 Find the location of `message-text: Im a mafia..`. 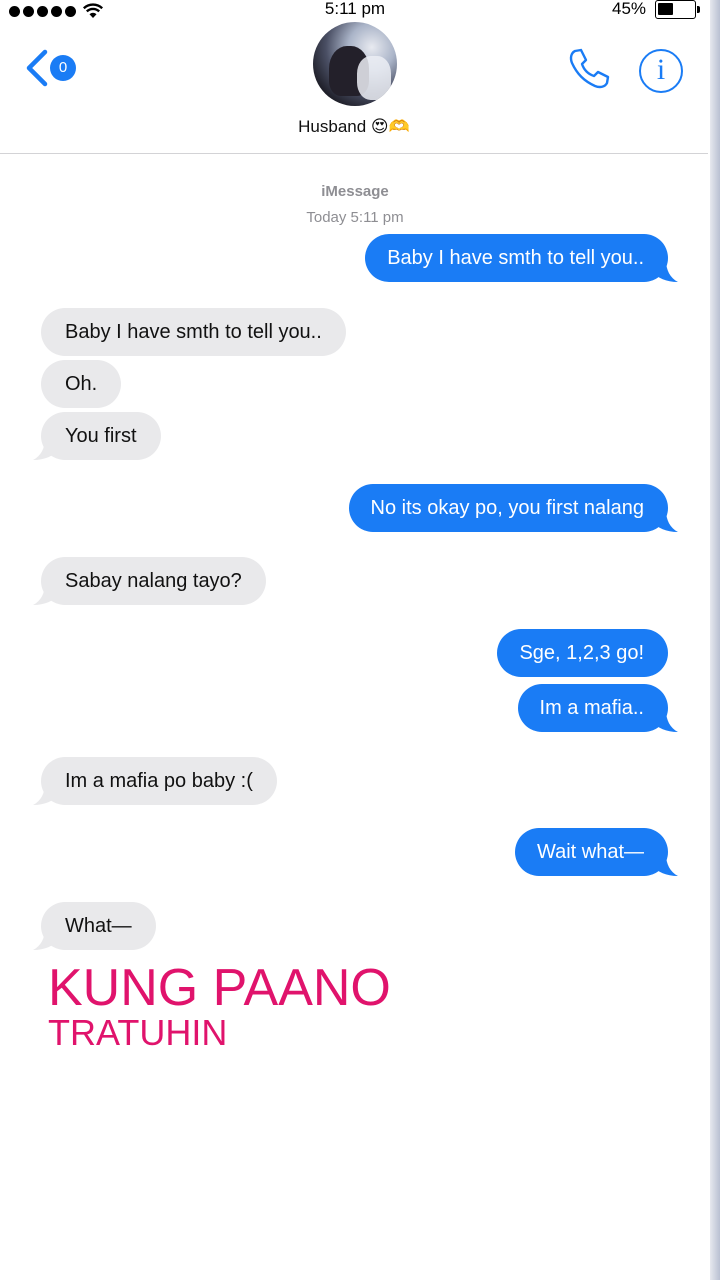

message-text: Im a mafia.. is located at coordinates (591, 708).